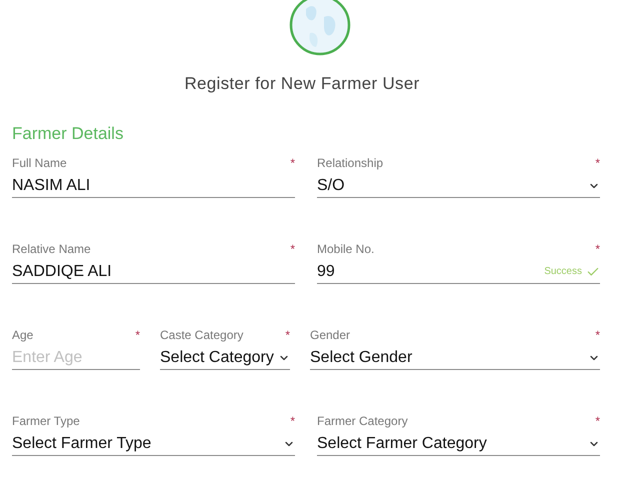  Describe the element at coordinates (563, 272) in the screenshot. I see `status-text: Success` at that location.